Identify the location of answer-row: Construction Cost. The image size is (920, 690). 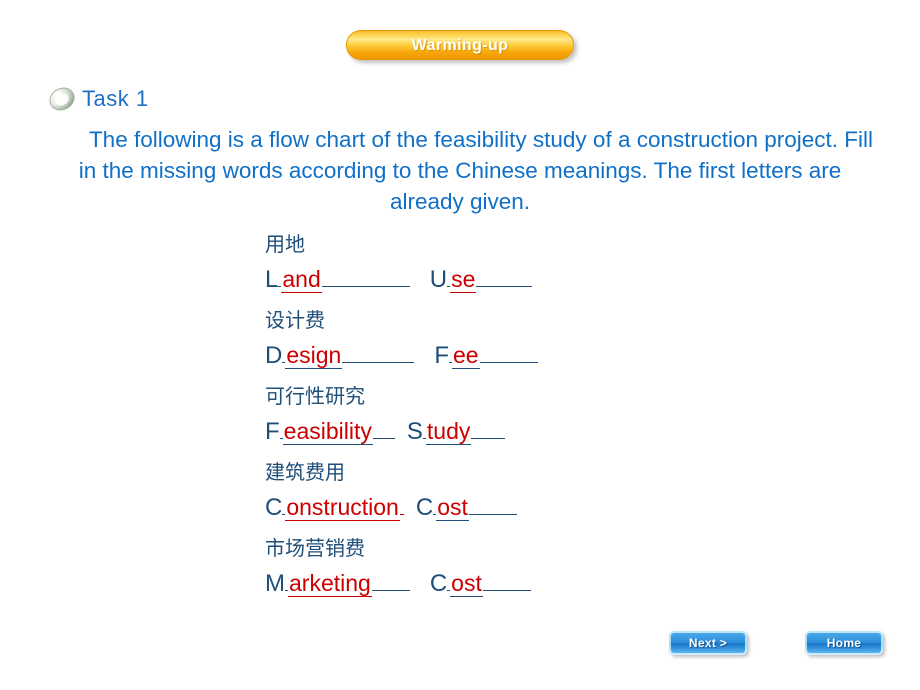
(475, 509).